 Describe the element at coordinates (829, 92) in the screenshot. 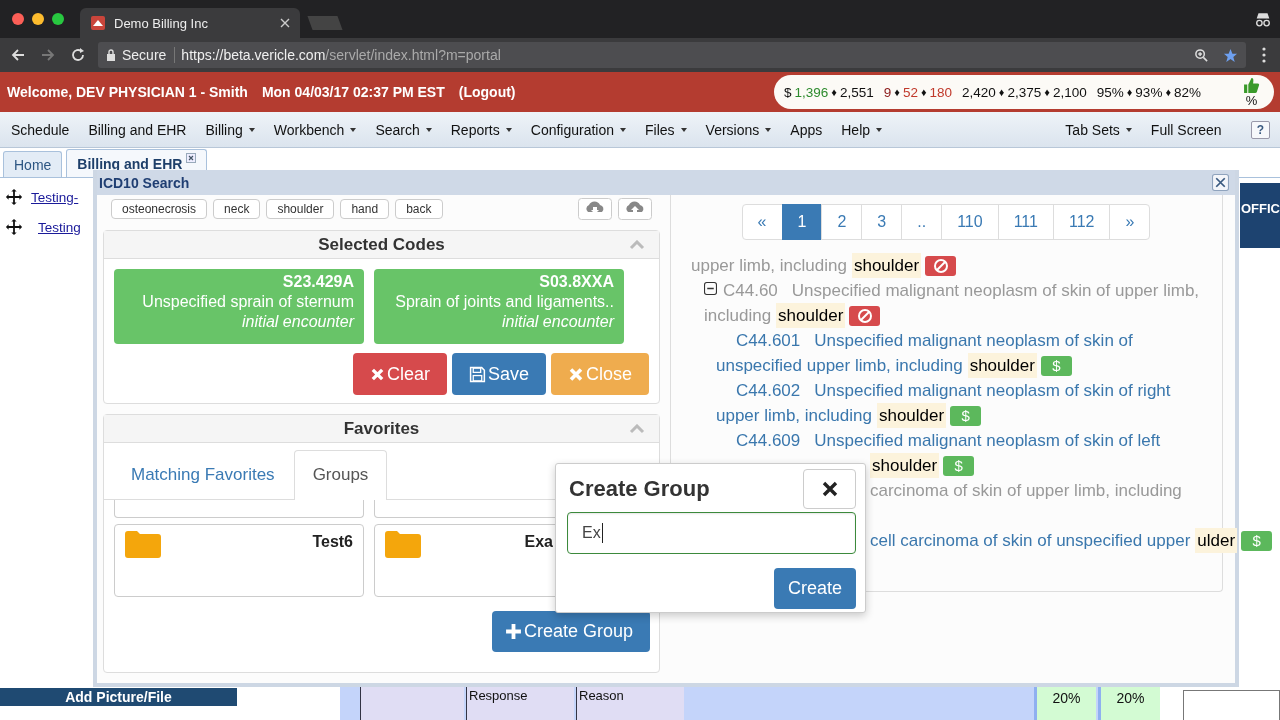

I see `stats-group: $ 1,396 ♦ 2,551` at that location.